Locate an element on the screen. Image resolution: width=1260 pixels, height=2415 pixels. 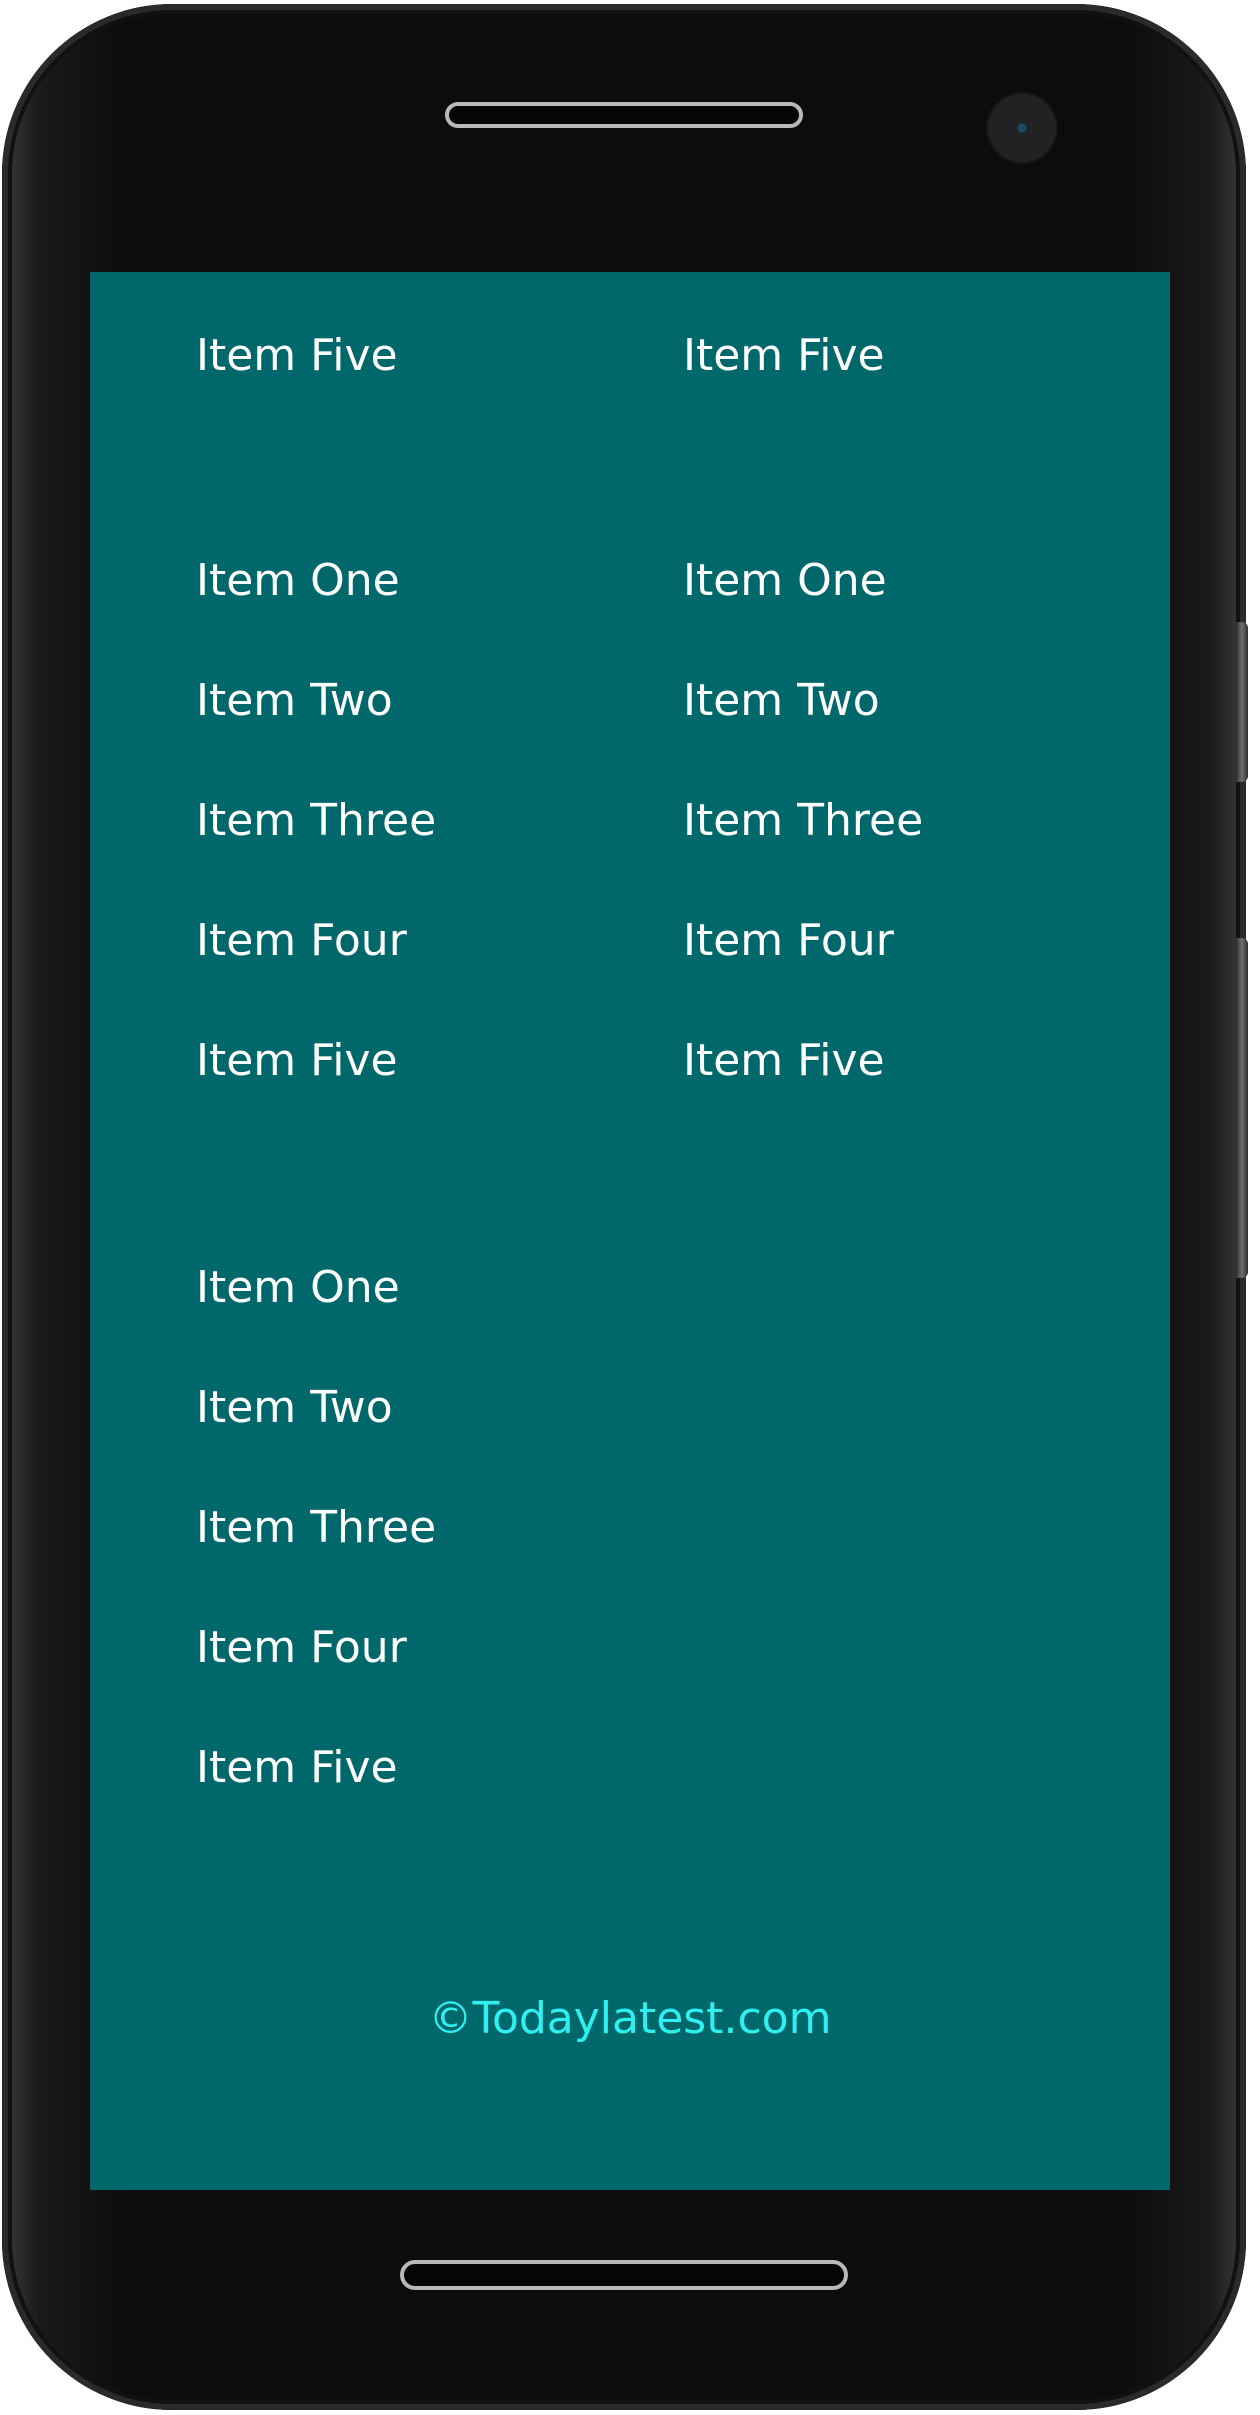
front-camera-icon is located at coordinates (1022, 128).